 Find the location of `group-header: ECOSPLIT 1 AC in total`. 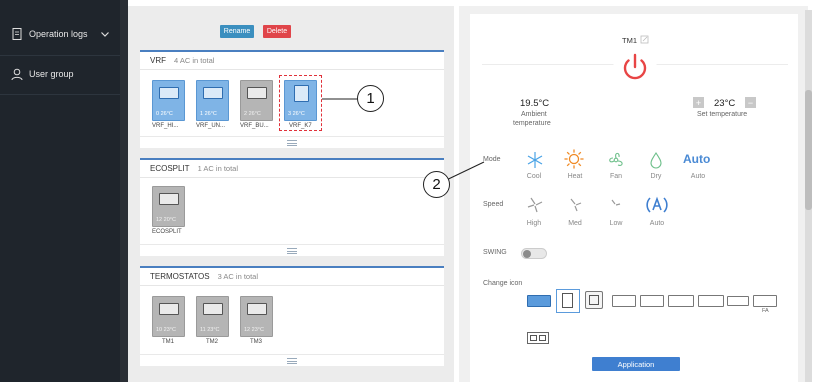

group-header: ECOSPLIT 1 AC in total is located at coordinates (292, 169).